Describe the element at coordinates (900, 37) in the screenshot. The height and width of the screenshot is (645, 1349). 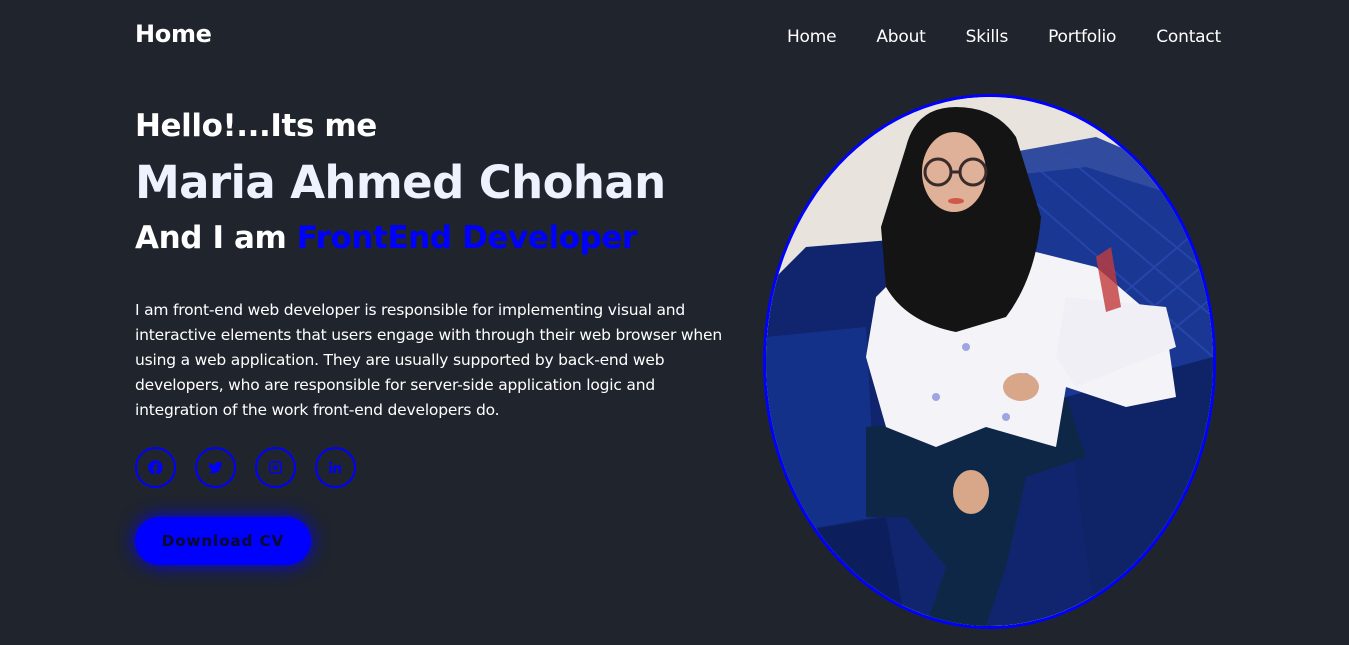
I see `nav-about: About` at that location.